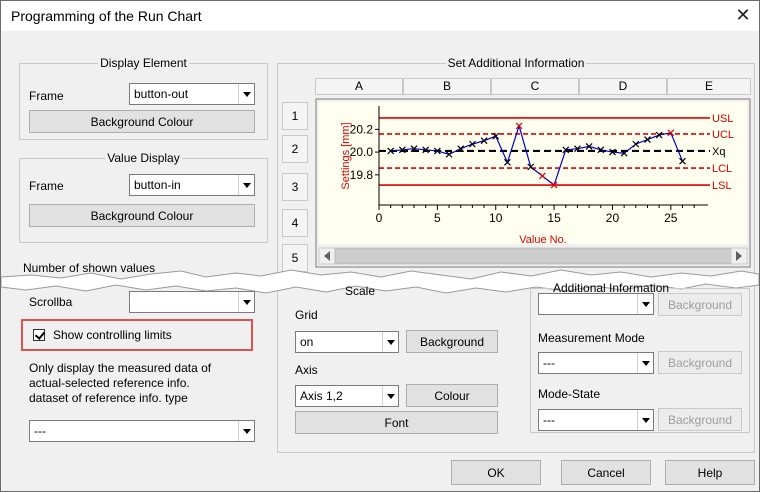 The image size is (760, 492). Describe the element at coordinates (347, 396) in the screenshot. I see `axis-combo: Axis 1,2` at that location.